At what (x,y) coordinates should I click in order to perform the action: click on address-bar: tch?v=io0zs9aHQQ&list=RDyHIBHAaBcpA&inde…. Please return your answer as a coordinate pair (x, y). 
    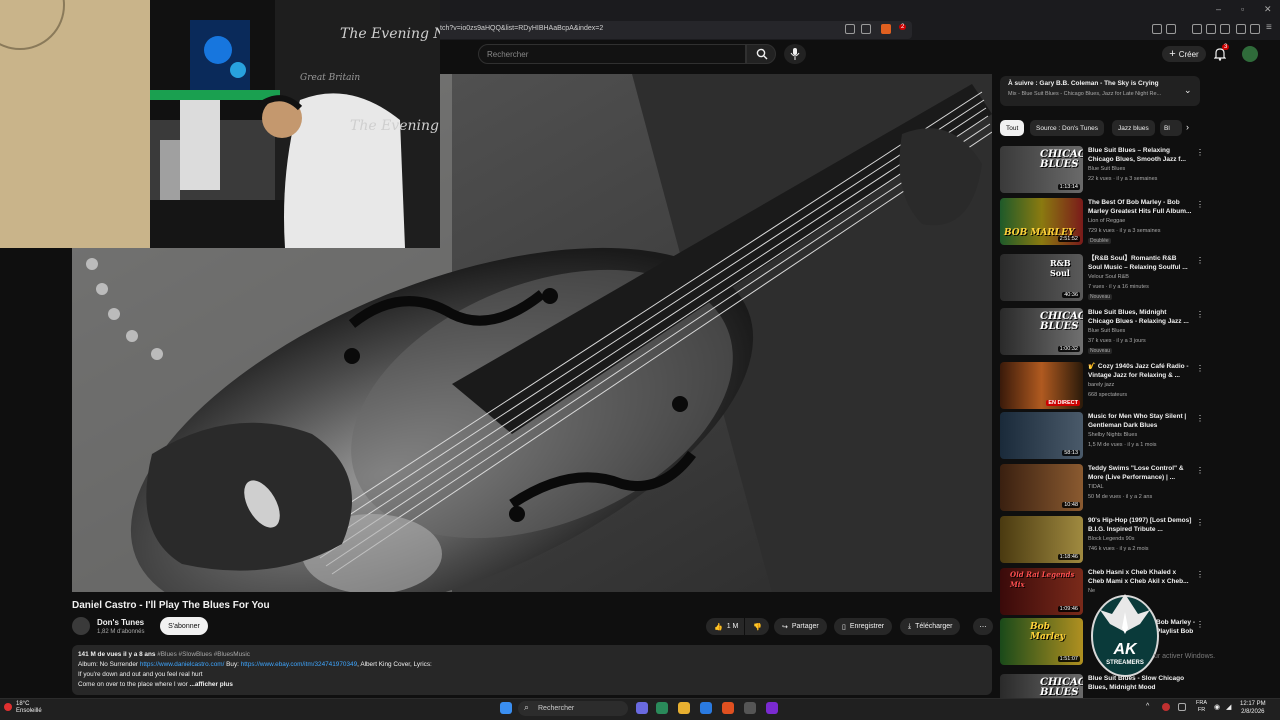
    Looking at the image, I should click on (672, 30).